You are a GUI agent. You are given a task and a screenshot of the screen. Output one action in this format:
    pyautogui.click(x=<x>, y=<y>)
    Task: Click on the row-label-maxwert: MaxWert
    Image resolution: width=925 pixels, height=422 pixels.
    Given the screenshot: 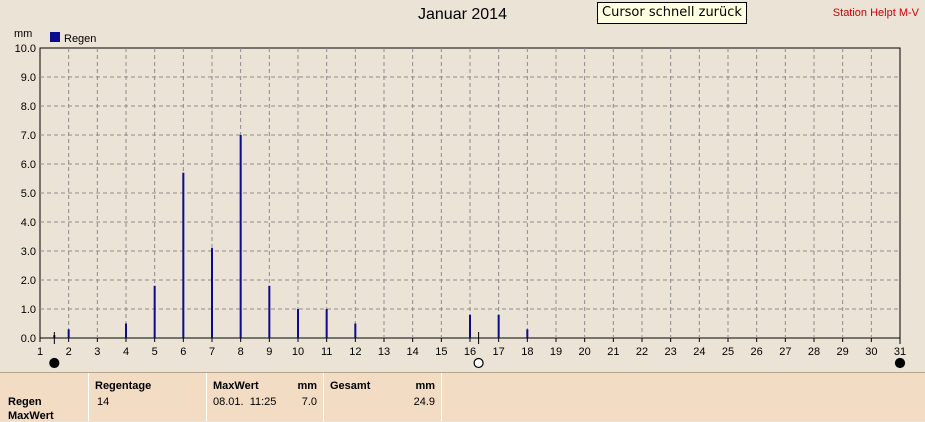 What is the action you would take?
    pyautogui.click(x=31, y=416)
    